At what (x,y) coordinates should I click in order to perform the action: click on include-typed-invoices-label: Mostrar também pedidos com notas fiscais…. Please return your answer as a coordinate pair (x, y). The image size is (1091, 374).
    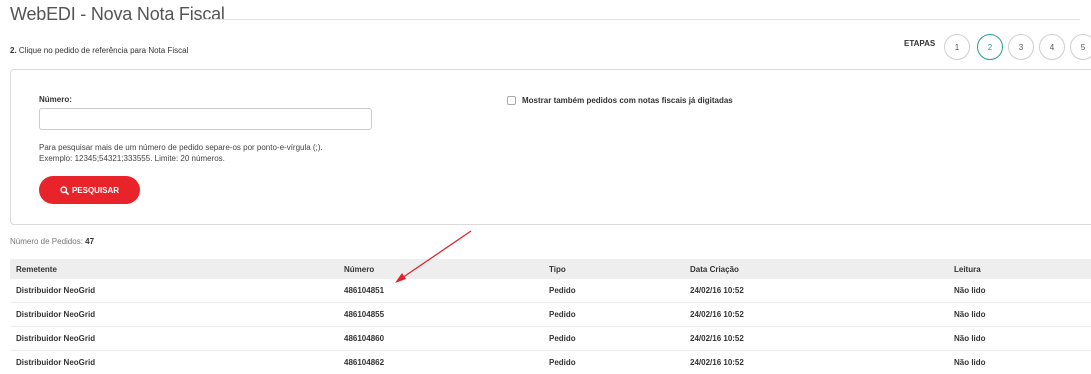
    Looking at the image, I should click on (627, 100).